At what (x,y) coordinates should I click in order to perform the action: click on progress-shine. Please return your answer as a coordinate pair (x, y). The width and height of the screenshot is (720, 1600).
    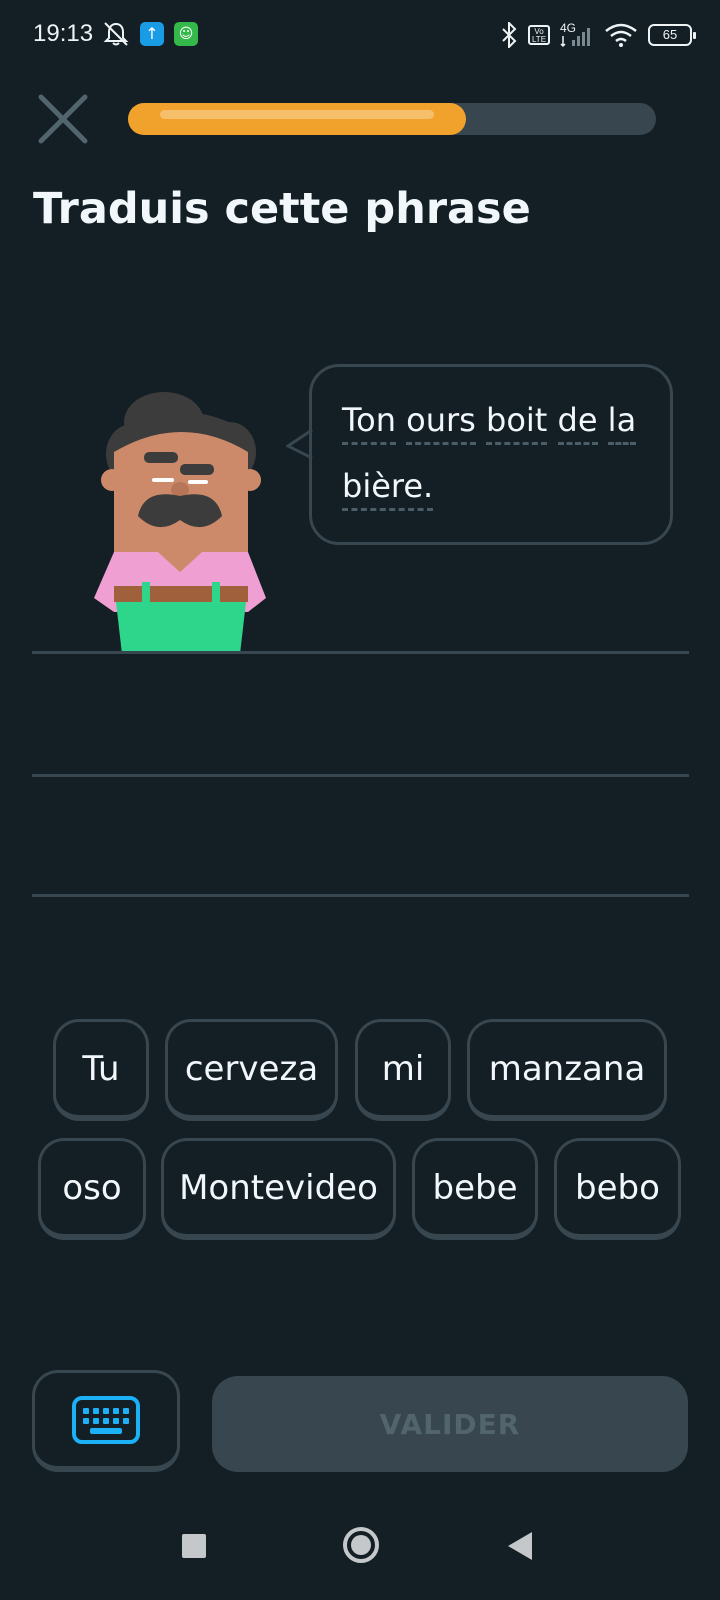
    Looking at the image, I should click on (297, 114).